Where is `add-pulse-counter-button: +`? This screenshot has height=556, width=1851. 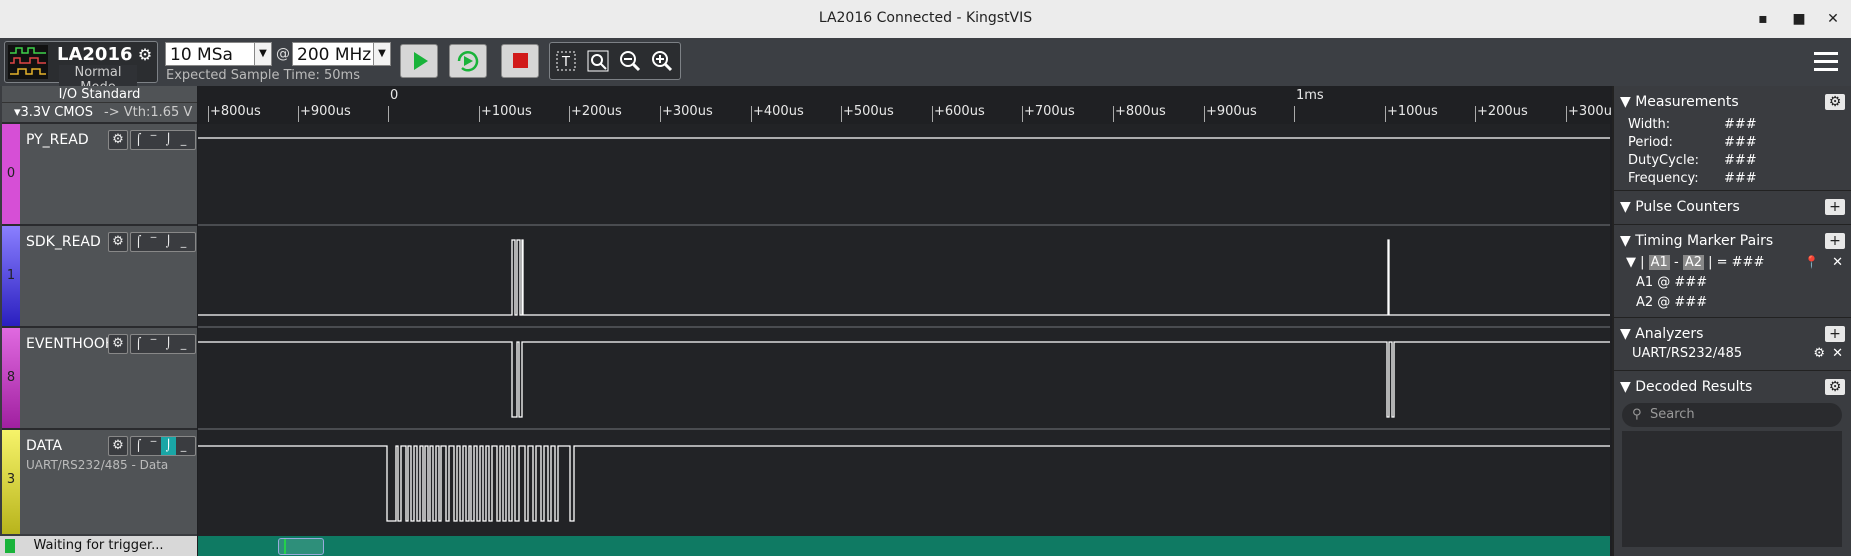
add-pulse-counter-button: + is located at coordinates (1835, 207).